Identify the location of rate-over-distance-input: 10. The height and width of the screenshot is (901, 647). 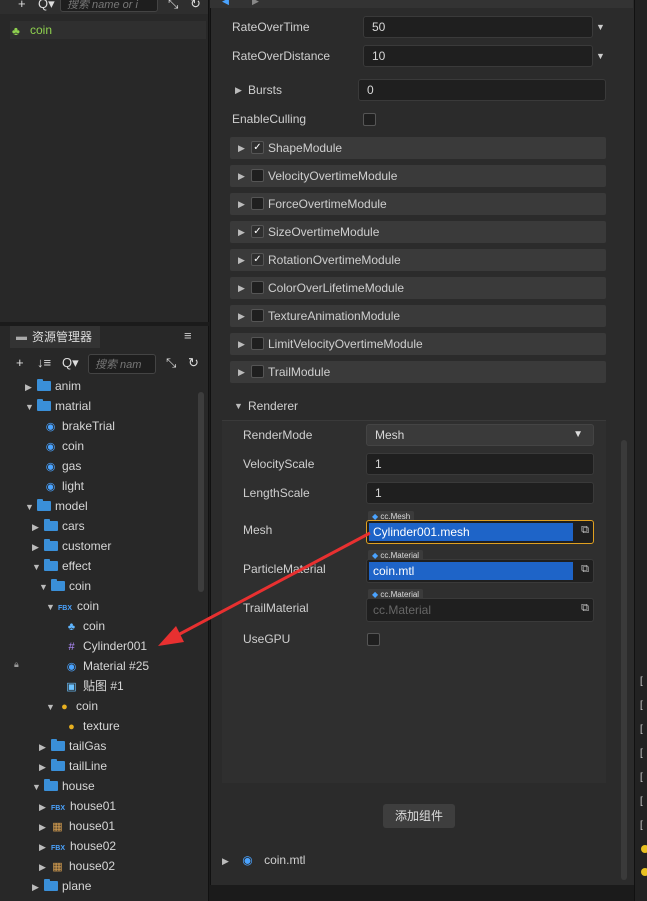
(478, 56).